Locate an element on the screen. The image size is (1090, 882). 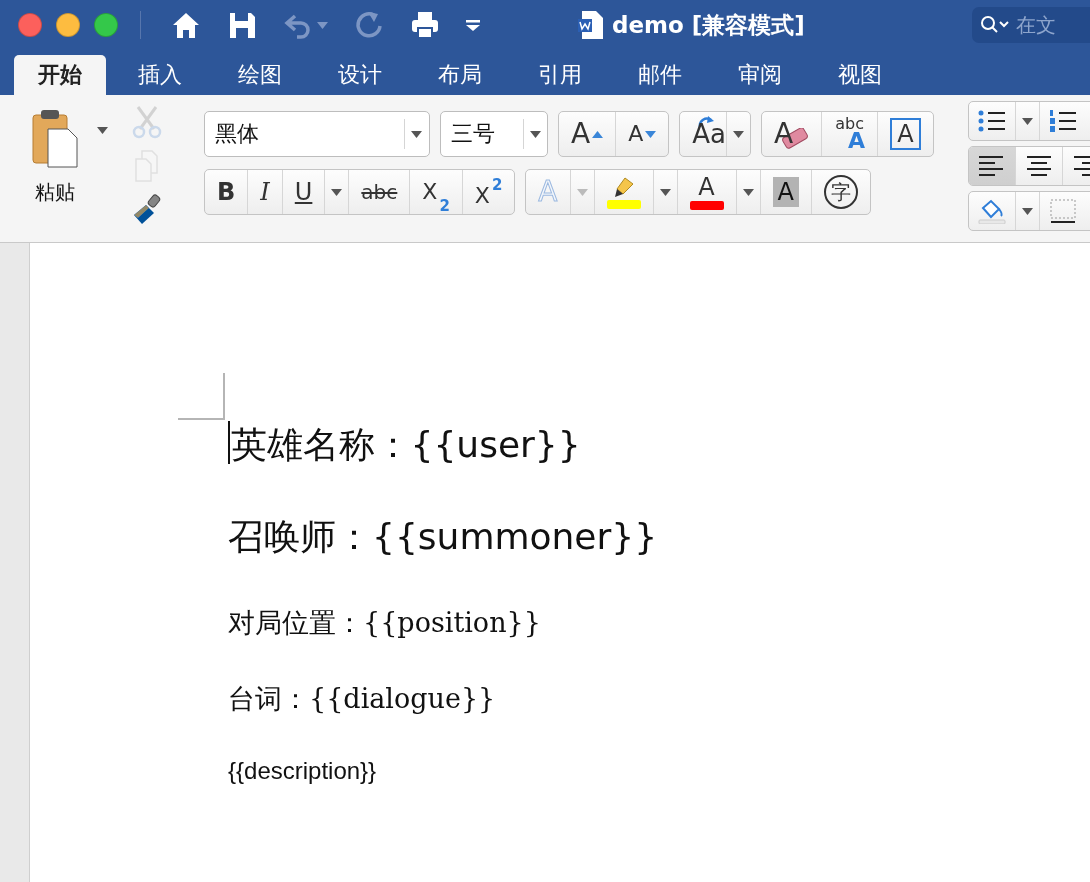
ribbon-tab: 视图 is located at coordinates (860, 75).